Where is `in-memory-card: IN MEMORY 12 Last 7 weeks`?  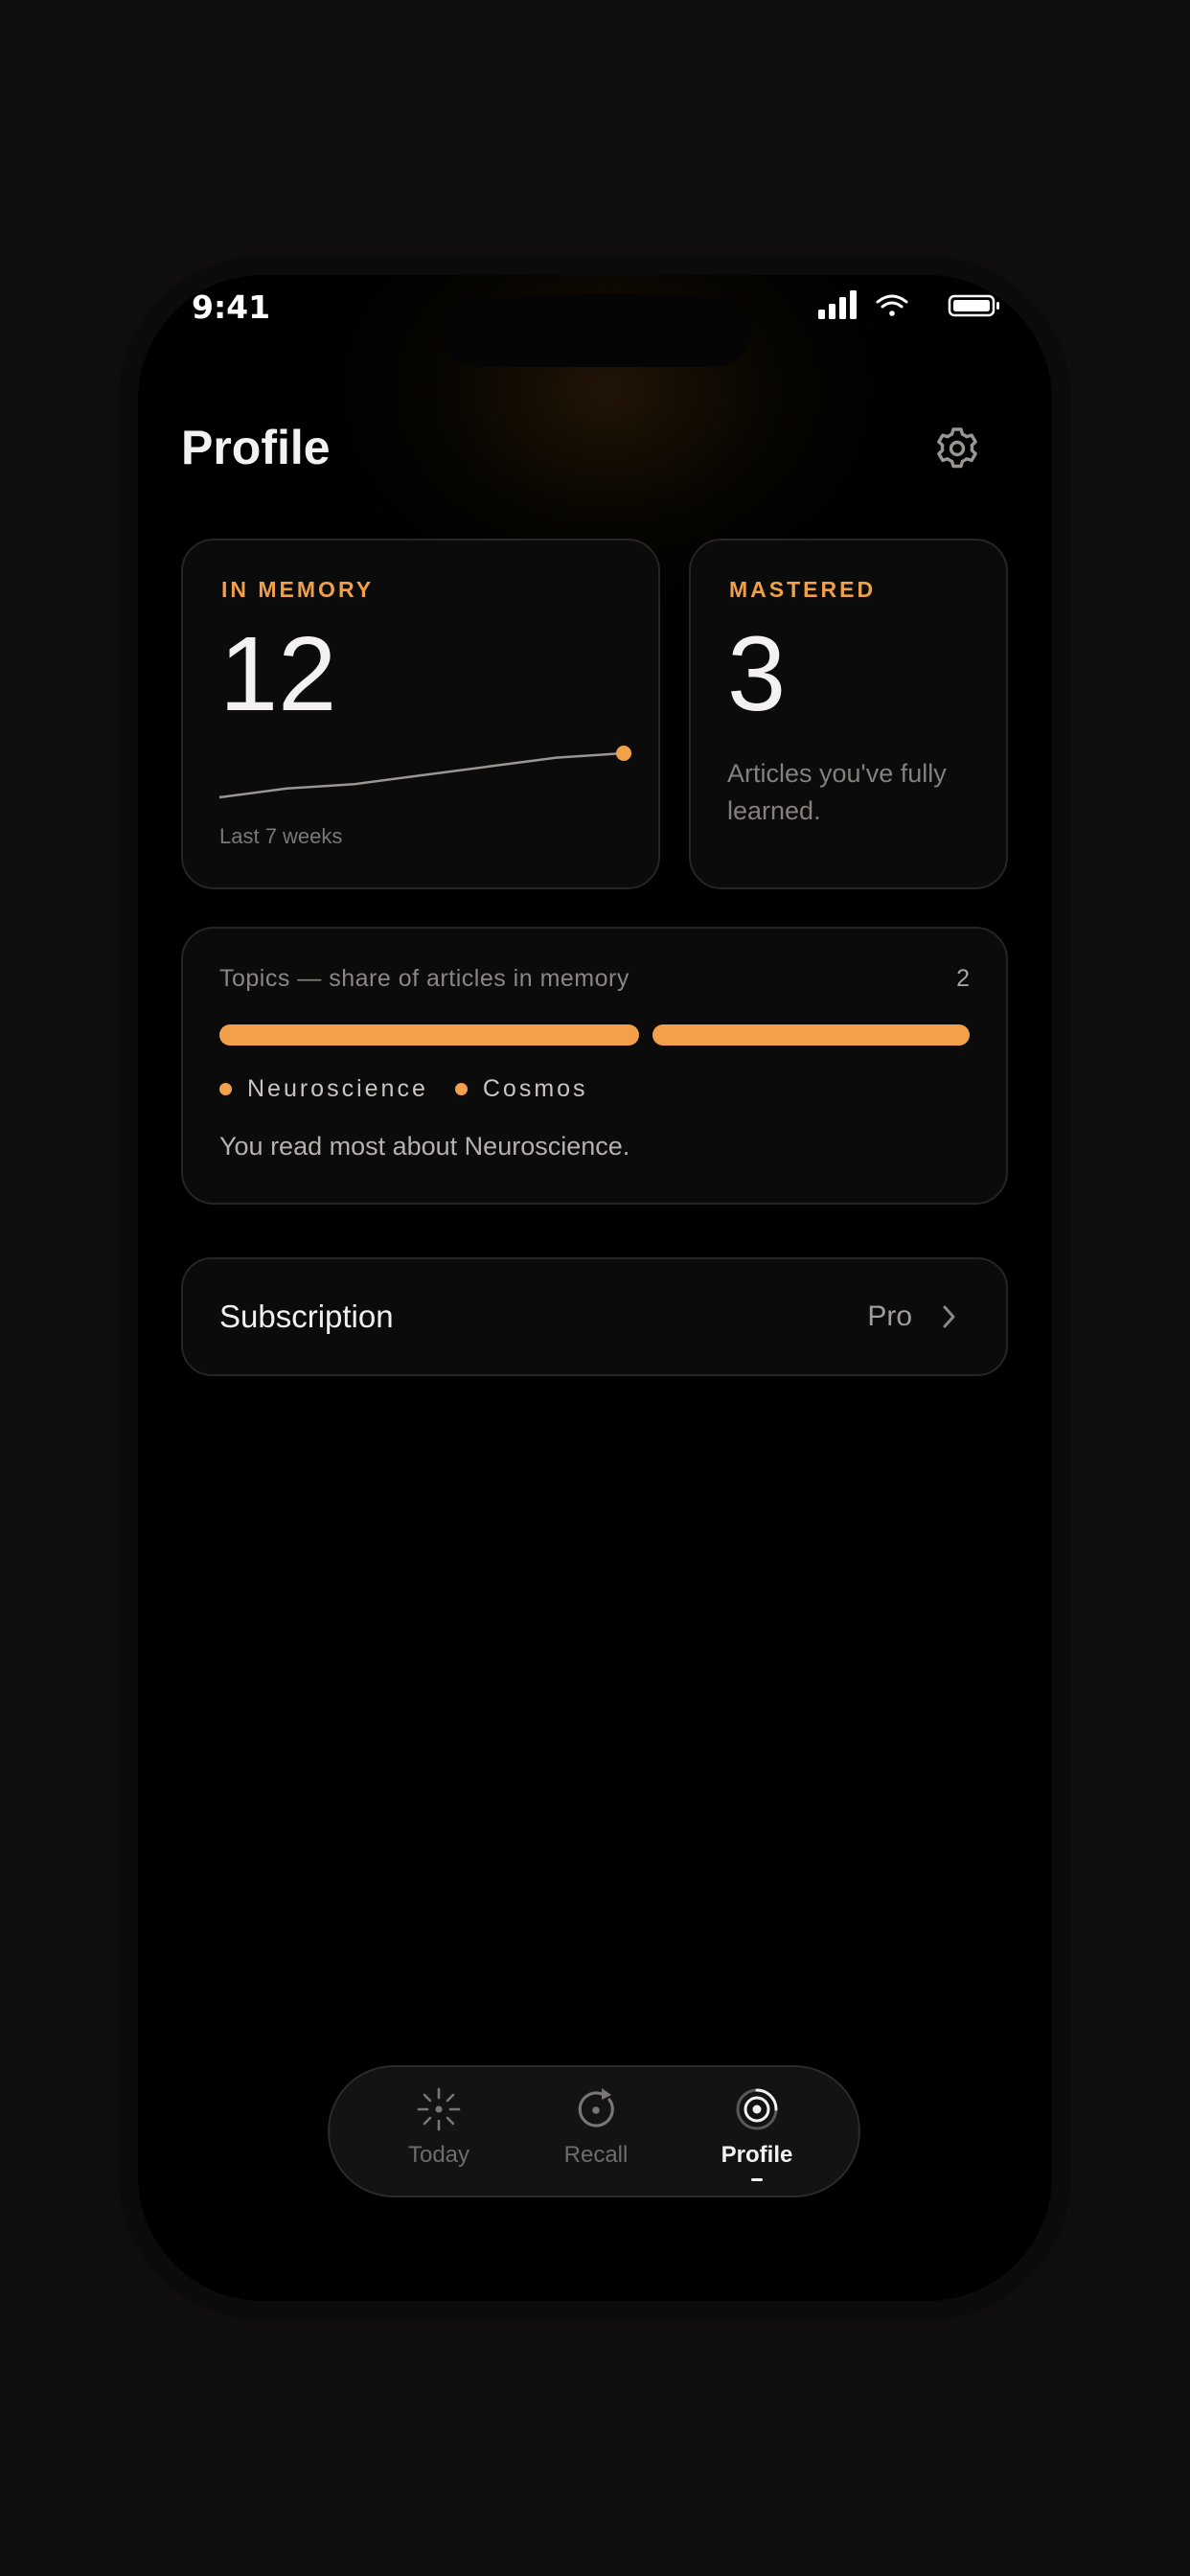 in-memory-card: IN MEMORY 12 Last 7 weeks is located at coordinates (421, 714).